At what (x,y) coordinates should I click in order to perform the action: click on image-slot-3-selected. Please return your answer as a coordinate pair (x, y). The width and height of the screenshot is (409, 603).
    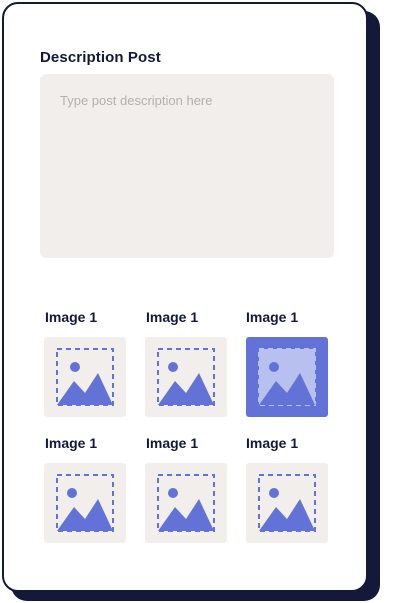
    Looking at the image, I should click on (287, 377).